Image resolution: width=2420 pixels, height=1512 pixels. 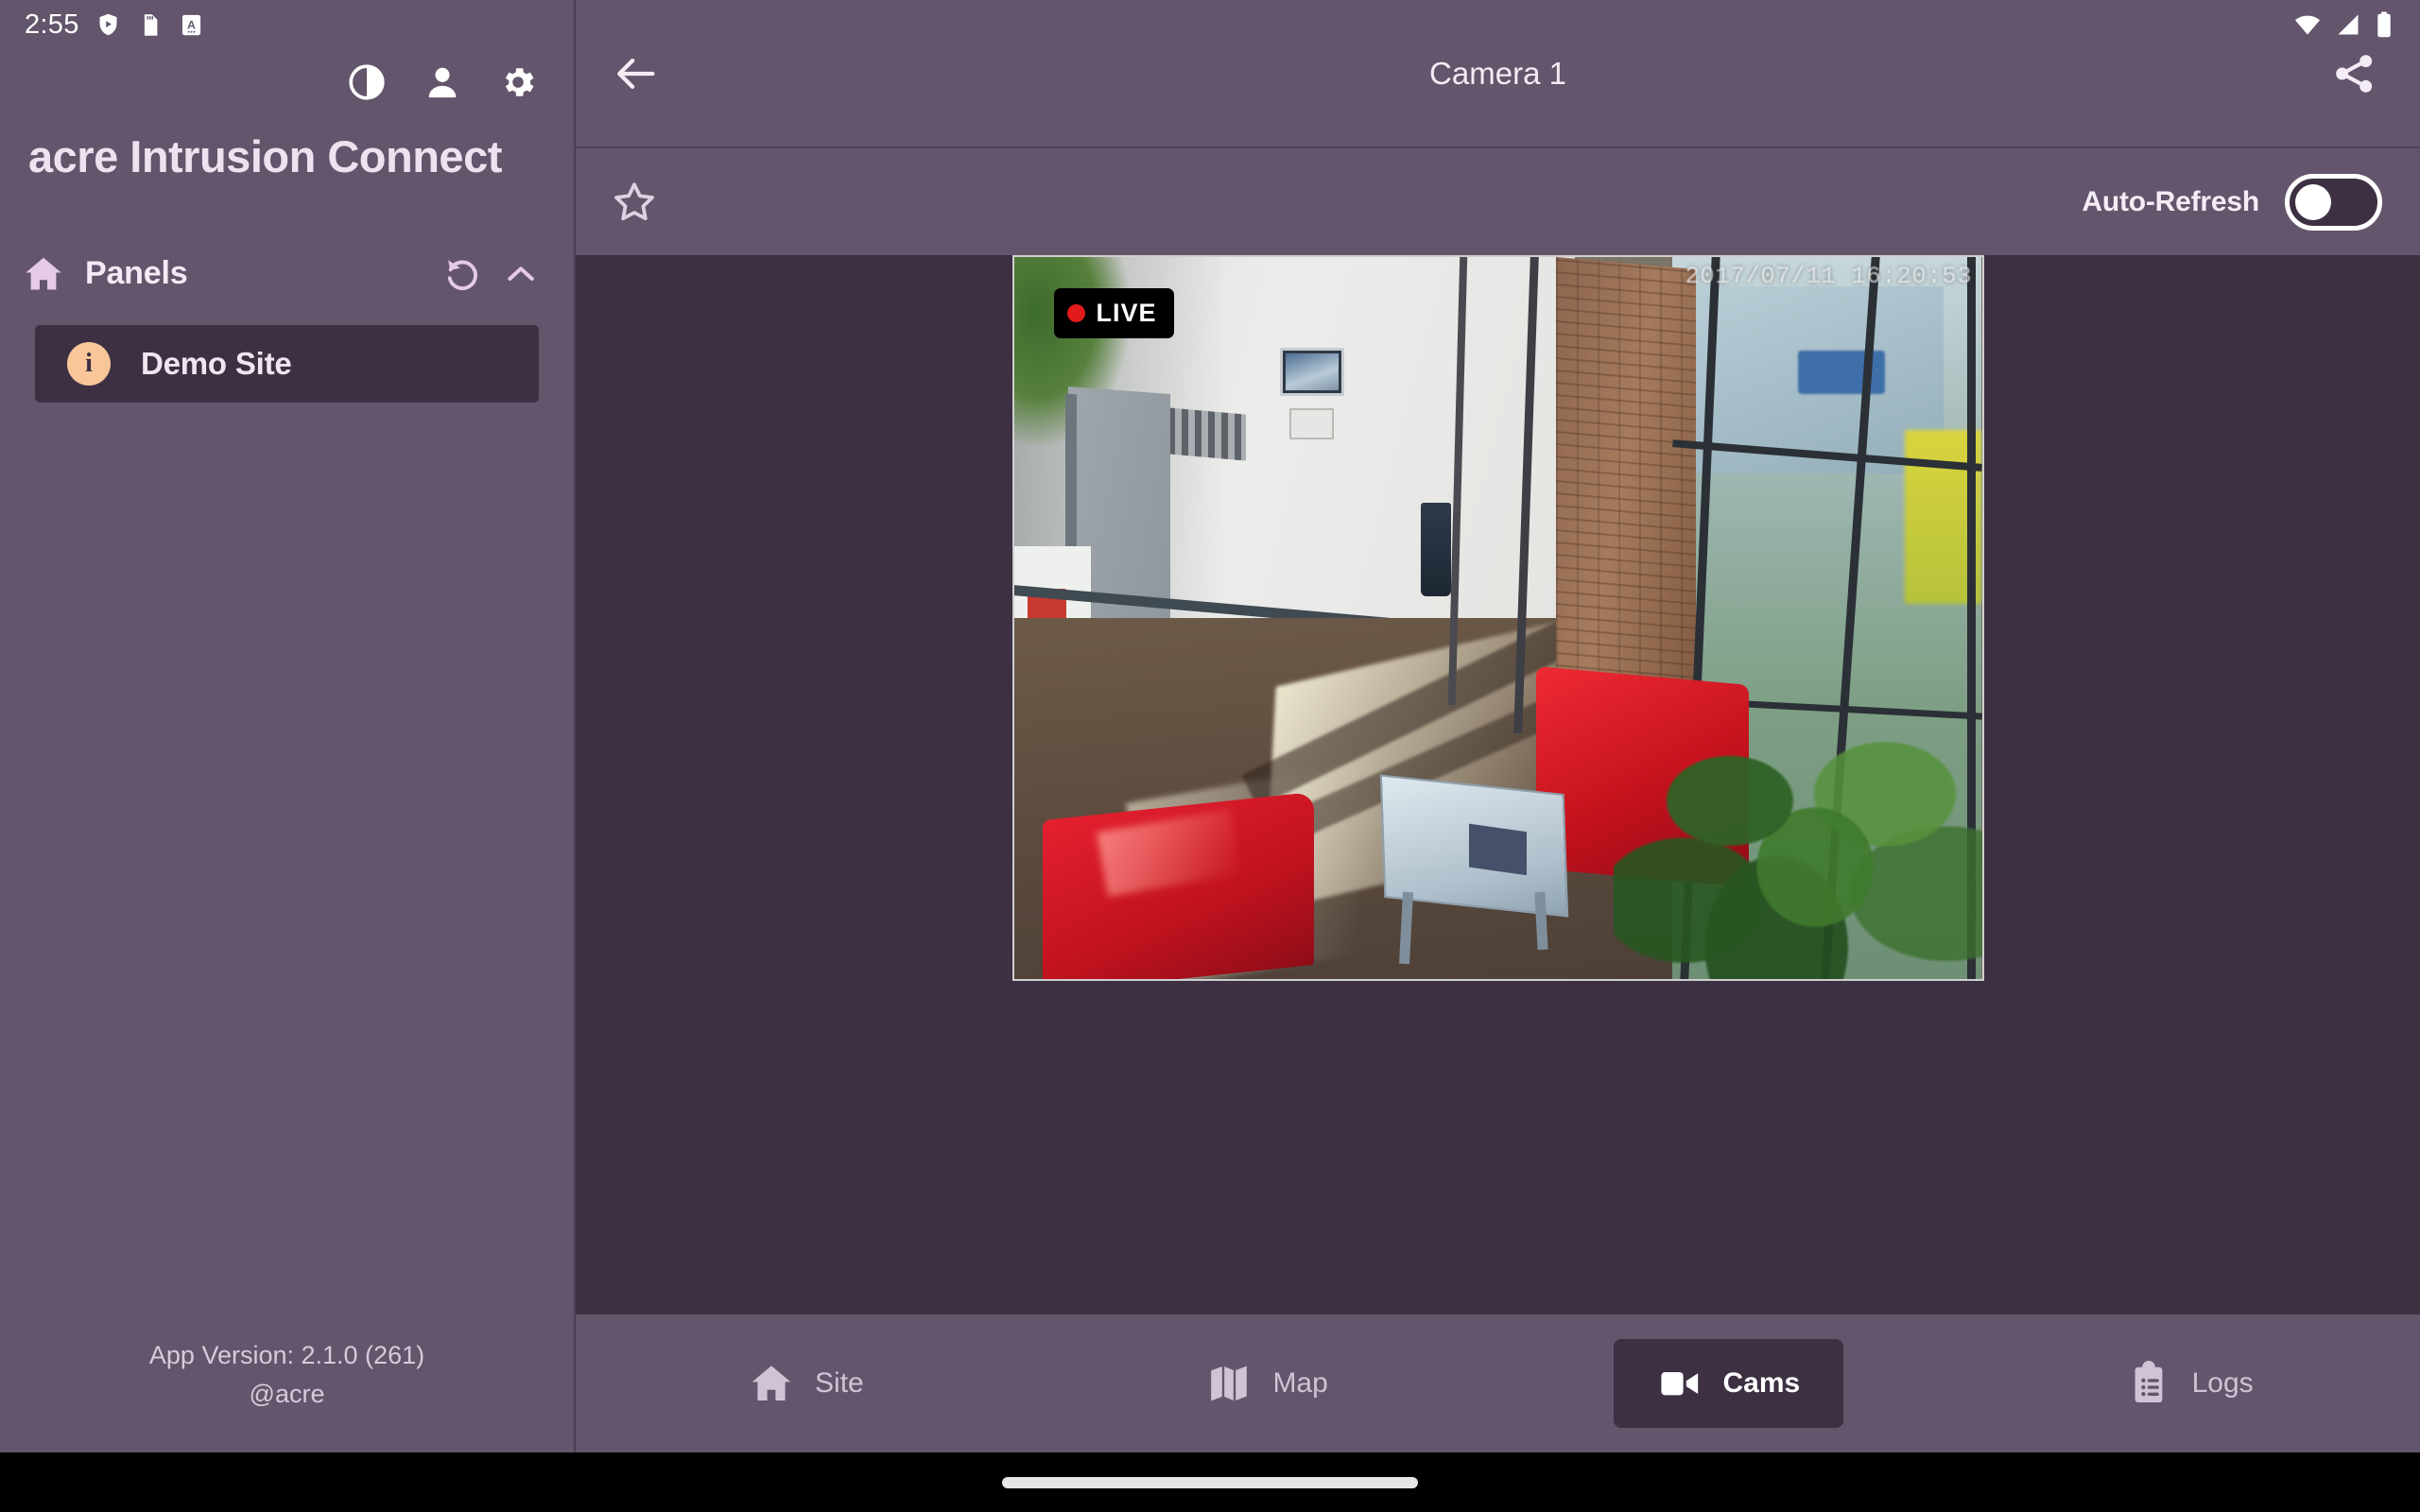 I want to click on nav-label-logs: Logs, so click(x=2222, y=1383).